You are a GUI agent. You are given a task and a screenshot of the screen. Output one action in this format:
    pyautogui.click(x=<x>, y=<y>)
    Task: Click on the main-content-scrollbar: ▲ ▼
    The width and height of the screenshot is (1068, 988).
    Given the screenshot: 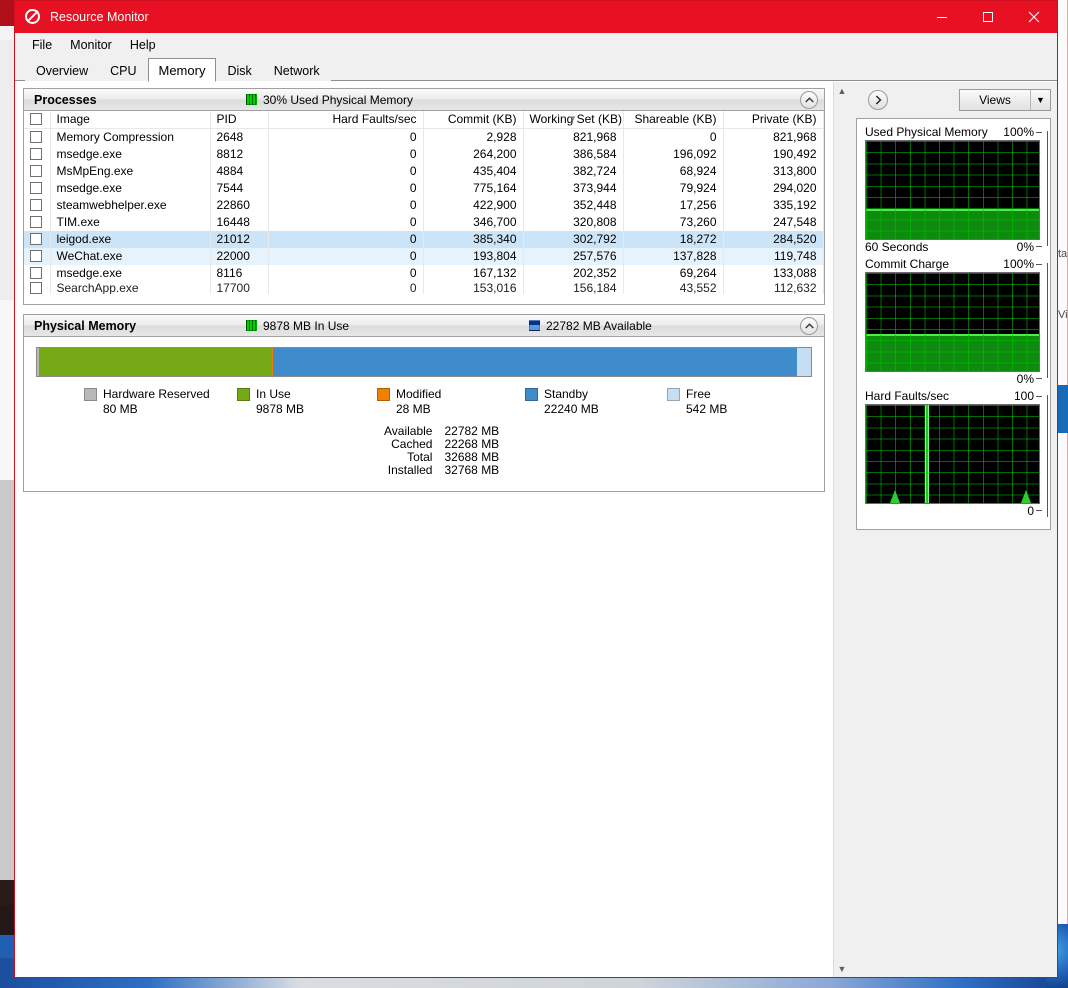 What is the action you would take?
    pyautogui.click(x=841, y=529)
    